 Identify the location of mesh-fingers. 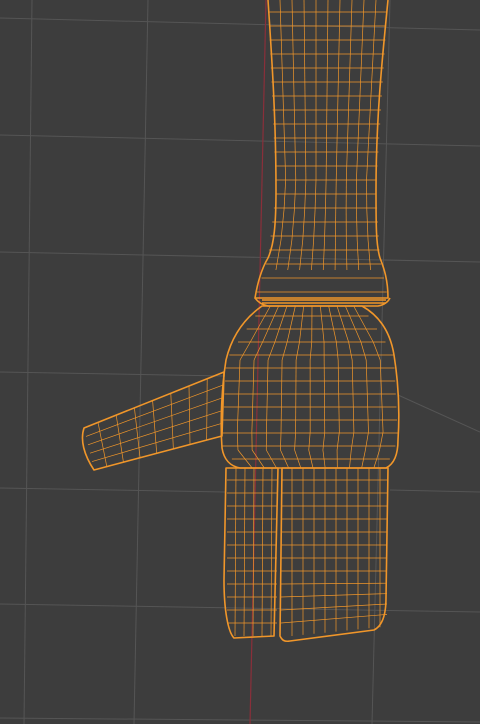
(306, 555).